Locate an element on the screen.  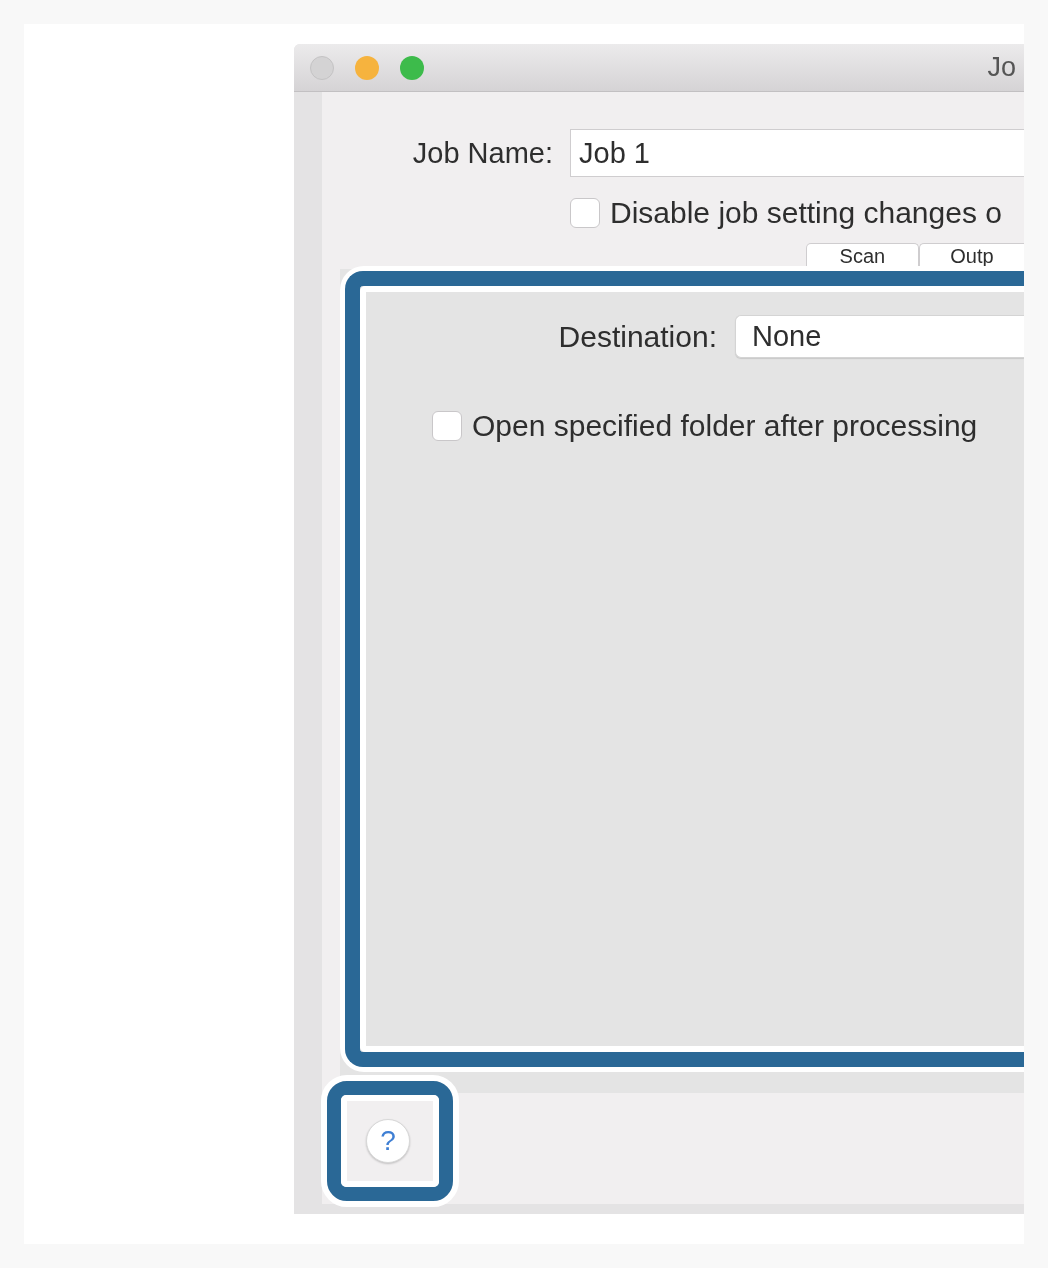
text-field: Job 1 is located at coordinates (797, 153).